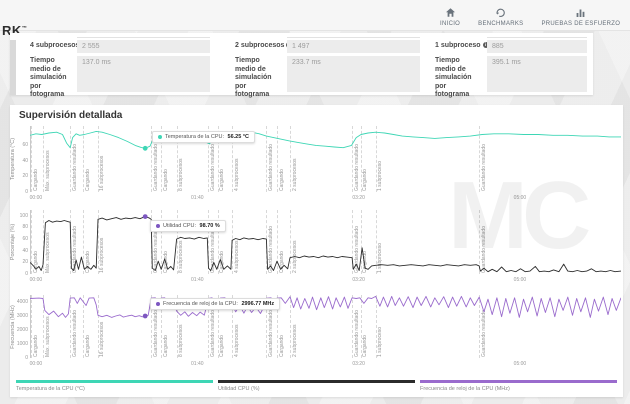 The width and height of the screenshot is (630, 404). Describe the element at coordinates (500, 12) in the screenshot. I see `benchmarks-icon` at that location.